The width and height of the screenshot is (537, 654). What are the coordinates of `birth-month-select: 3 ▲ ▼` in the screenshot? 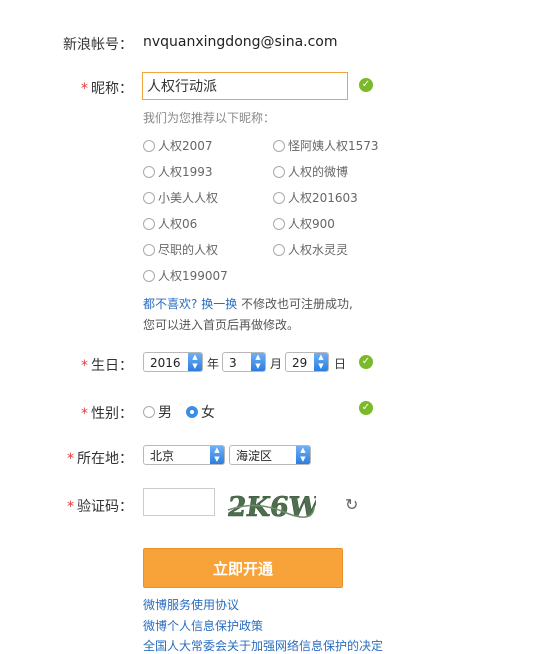 It's located at (244, 362).